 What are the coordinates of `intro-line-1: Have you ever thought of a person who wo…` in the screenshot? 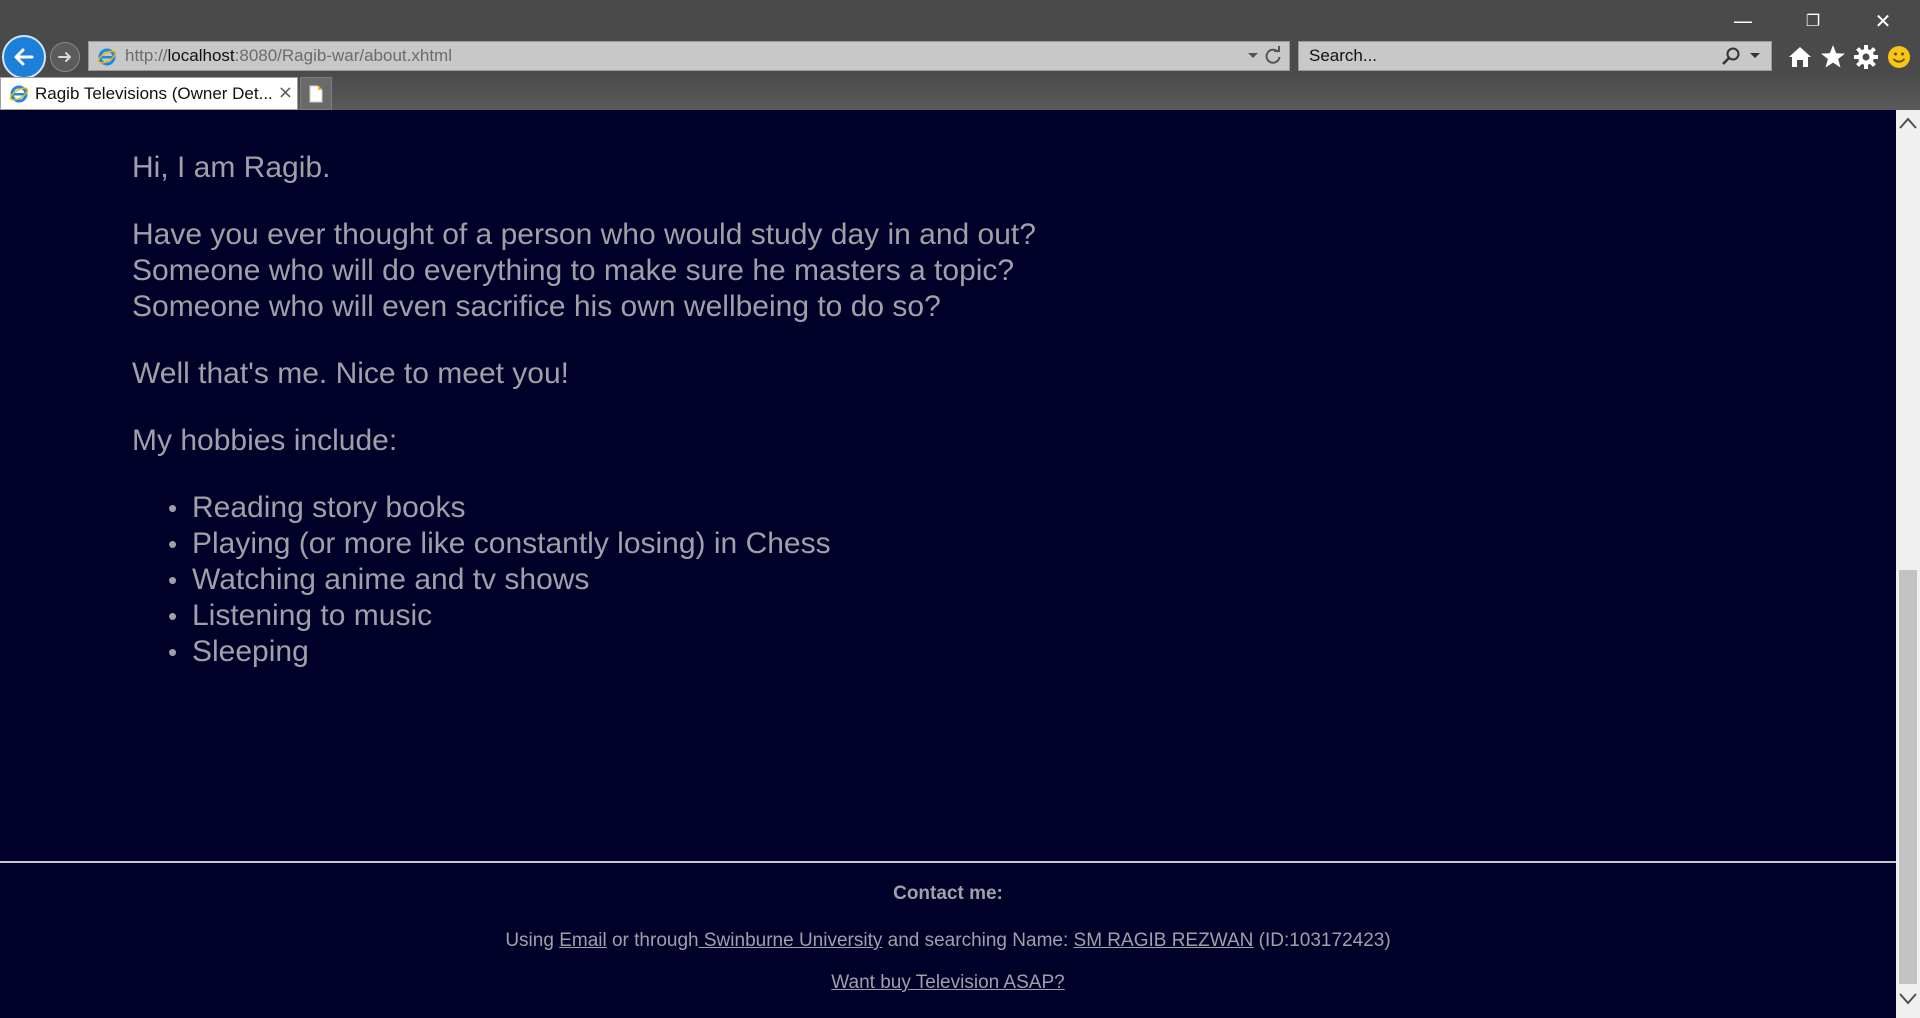 It's located at (584, 234).